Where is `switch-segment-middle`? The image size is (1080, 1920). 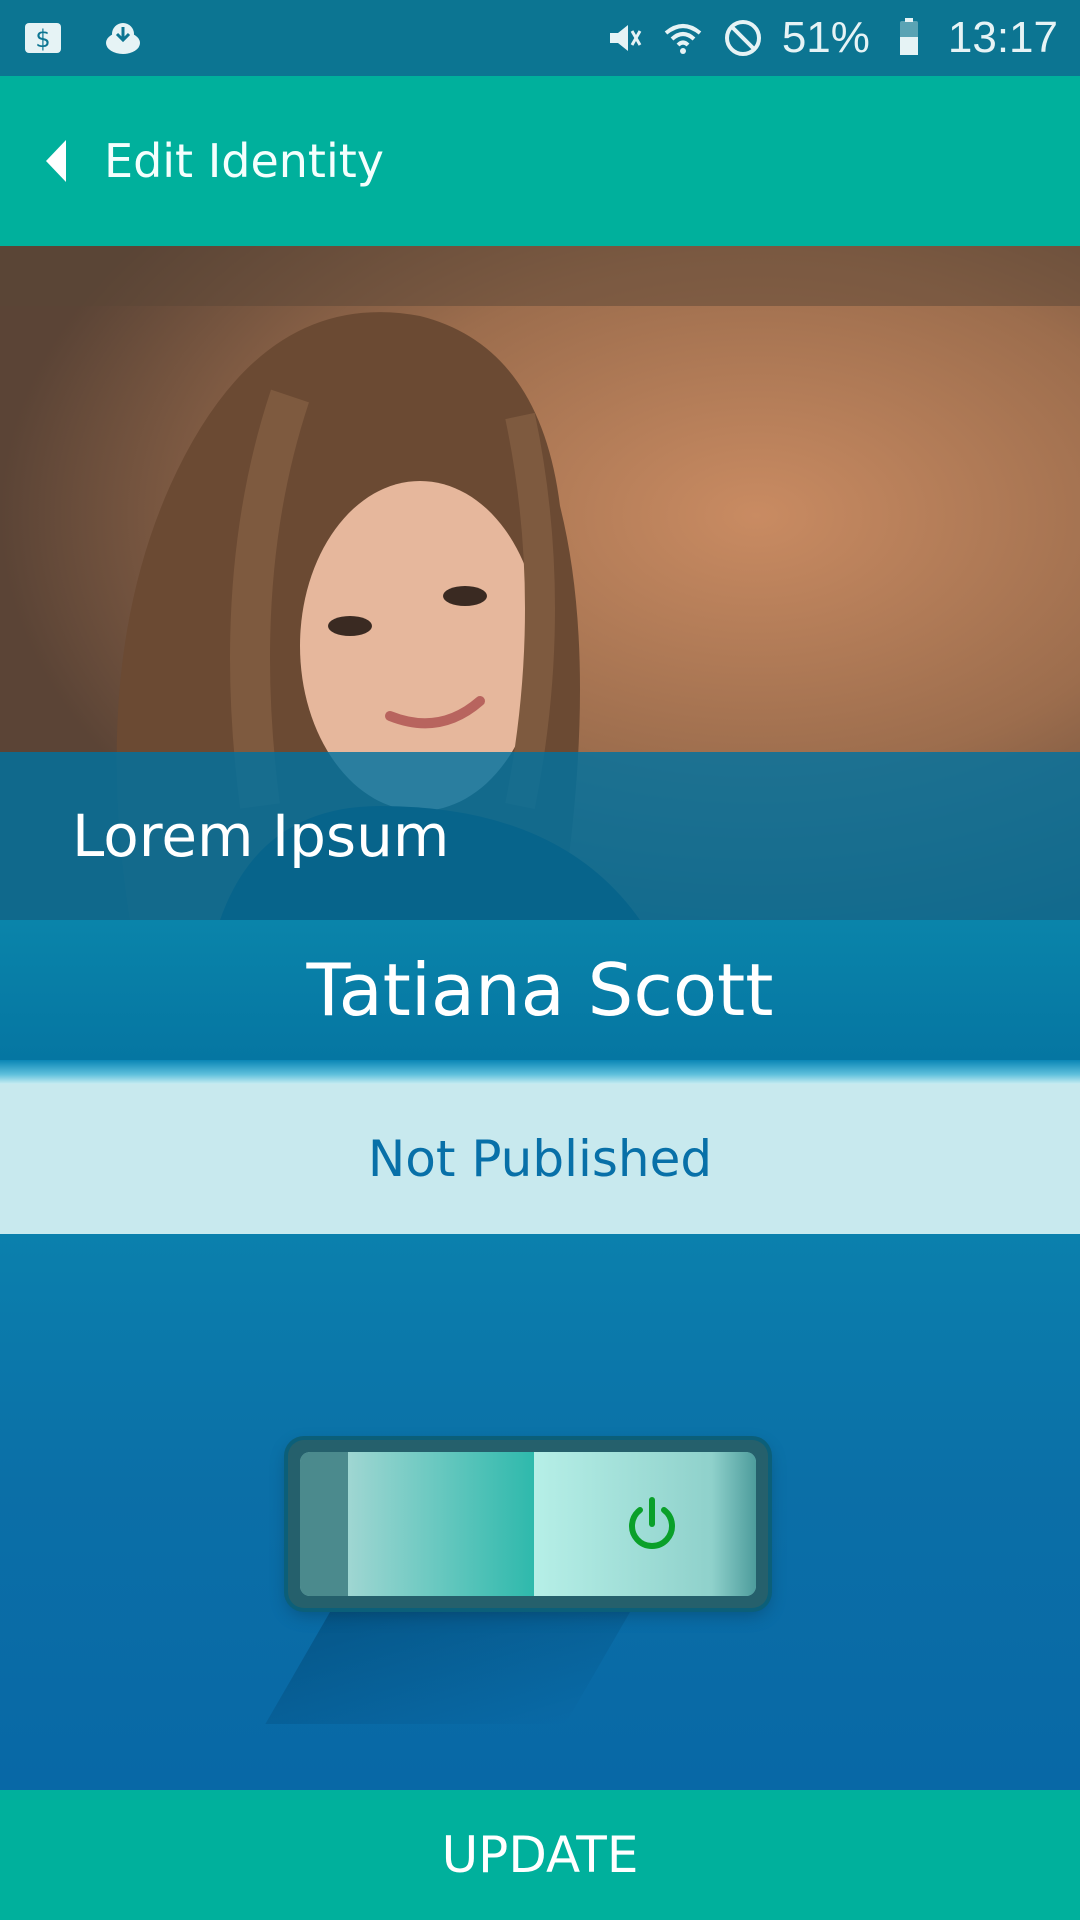
switch-segment-middle is located at coordinates (441, 1524).